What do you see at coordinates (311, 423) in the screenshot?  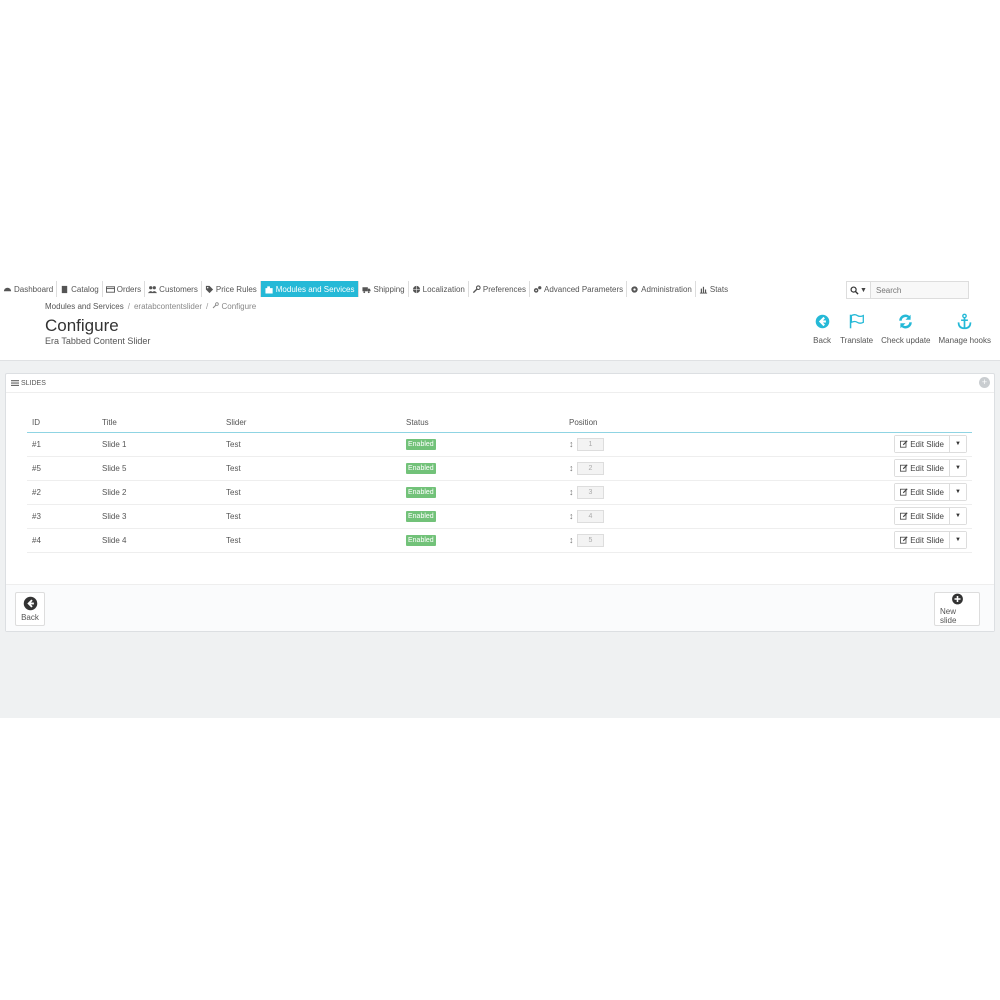 I see `column-header-slider: Slider` at bounding box center [311, 423].